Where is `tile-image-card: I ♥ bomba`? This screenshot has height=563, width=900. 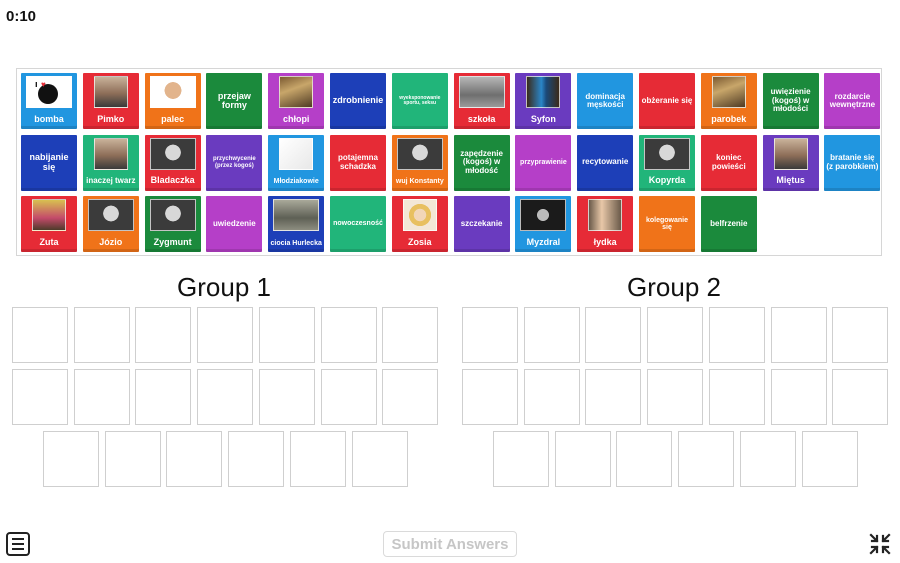 tile-image-card: I ♥ bomba is located at coordinates (49, 101).